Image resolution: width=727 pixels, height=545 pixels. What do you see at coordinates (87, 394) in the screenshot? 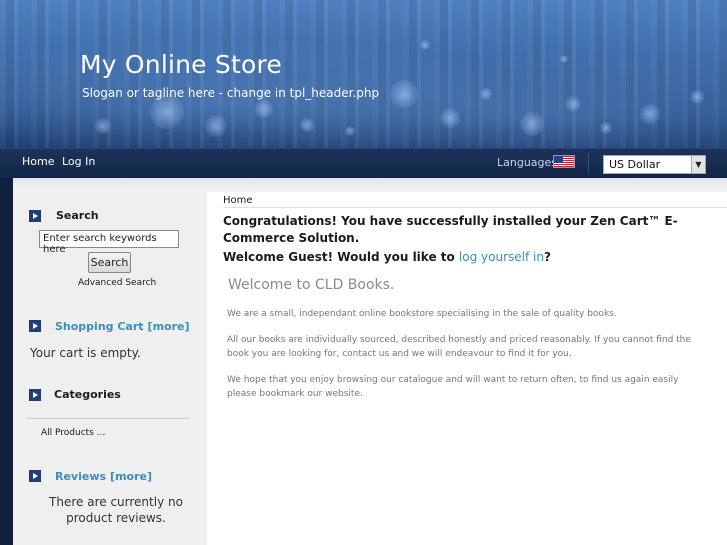
I see `categories-heading: Categories` at bounding box center [87, 394].